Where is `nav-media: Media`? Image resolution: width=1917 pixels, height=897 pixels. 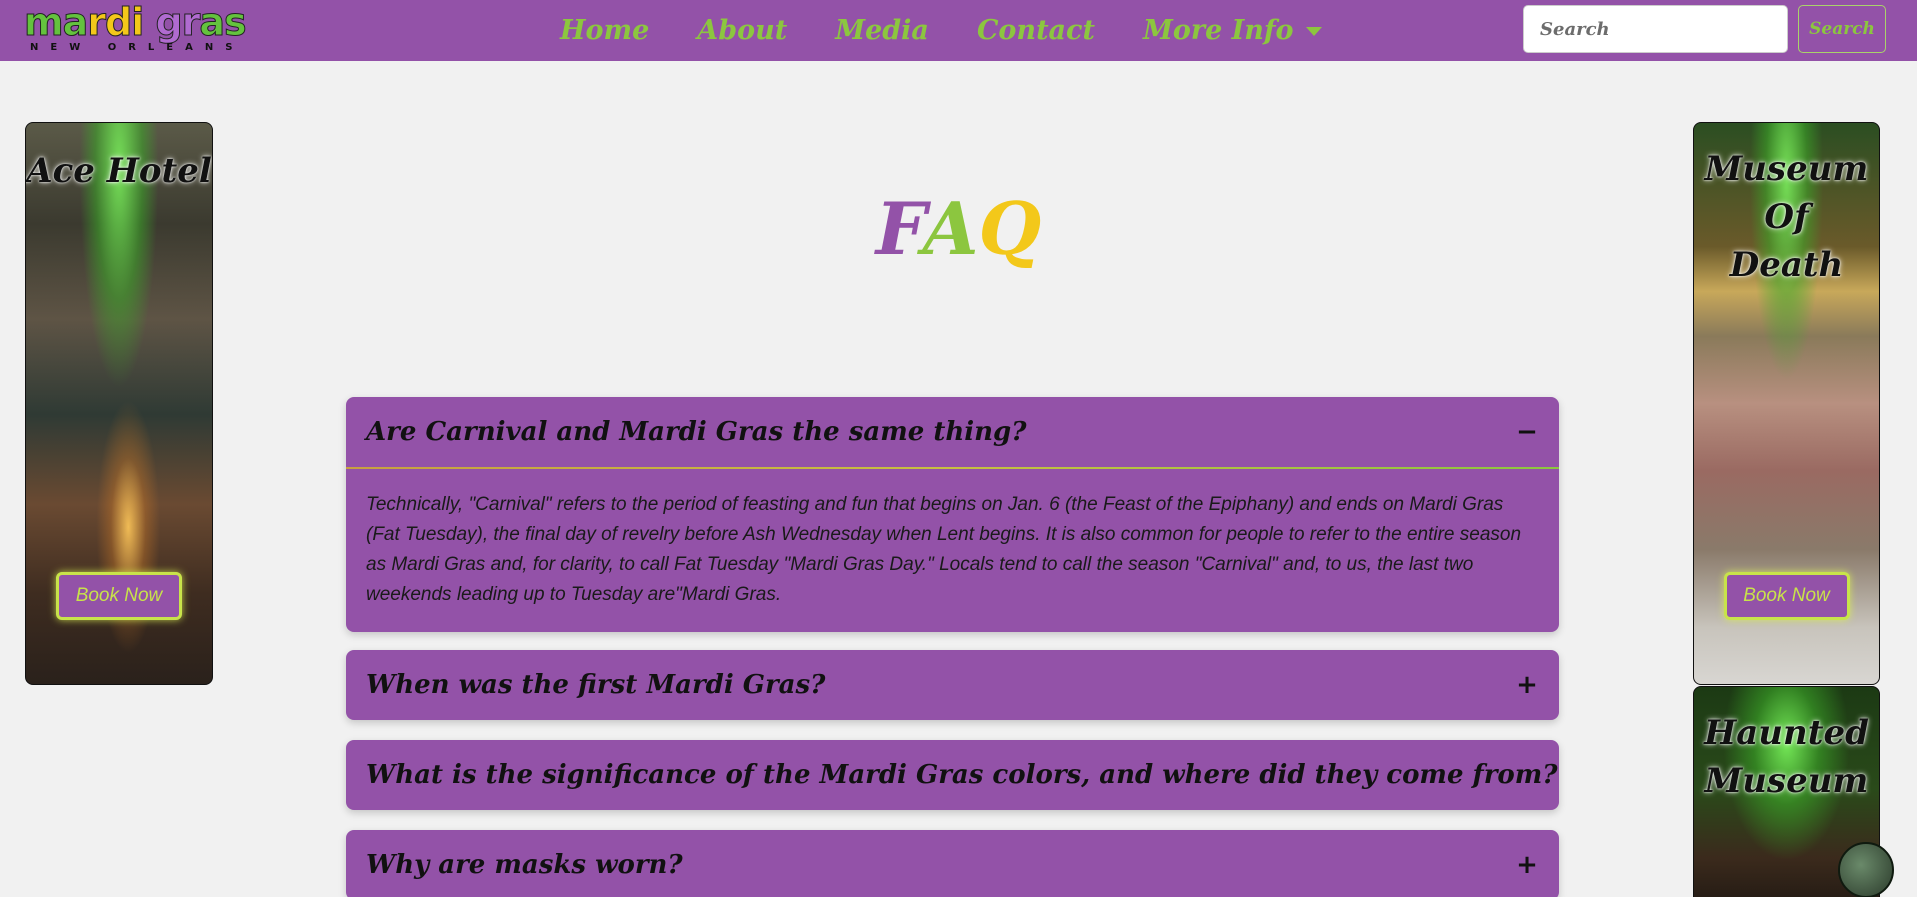
nav-media: Media is located at coordinates (882, 30).